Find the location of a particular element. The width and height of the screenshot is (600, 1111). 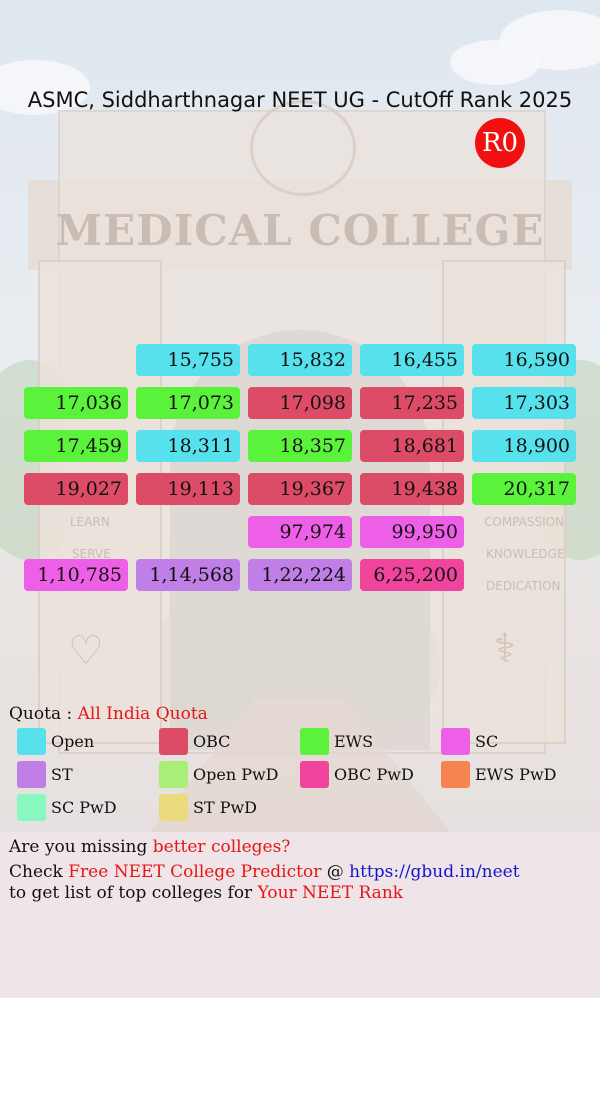

legend-item: SC PwD is located at coordinates (67, 807).